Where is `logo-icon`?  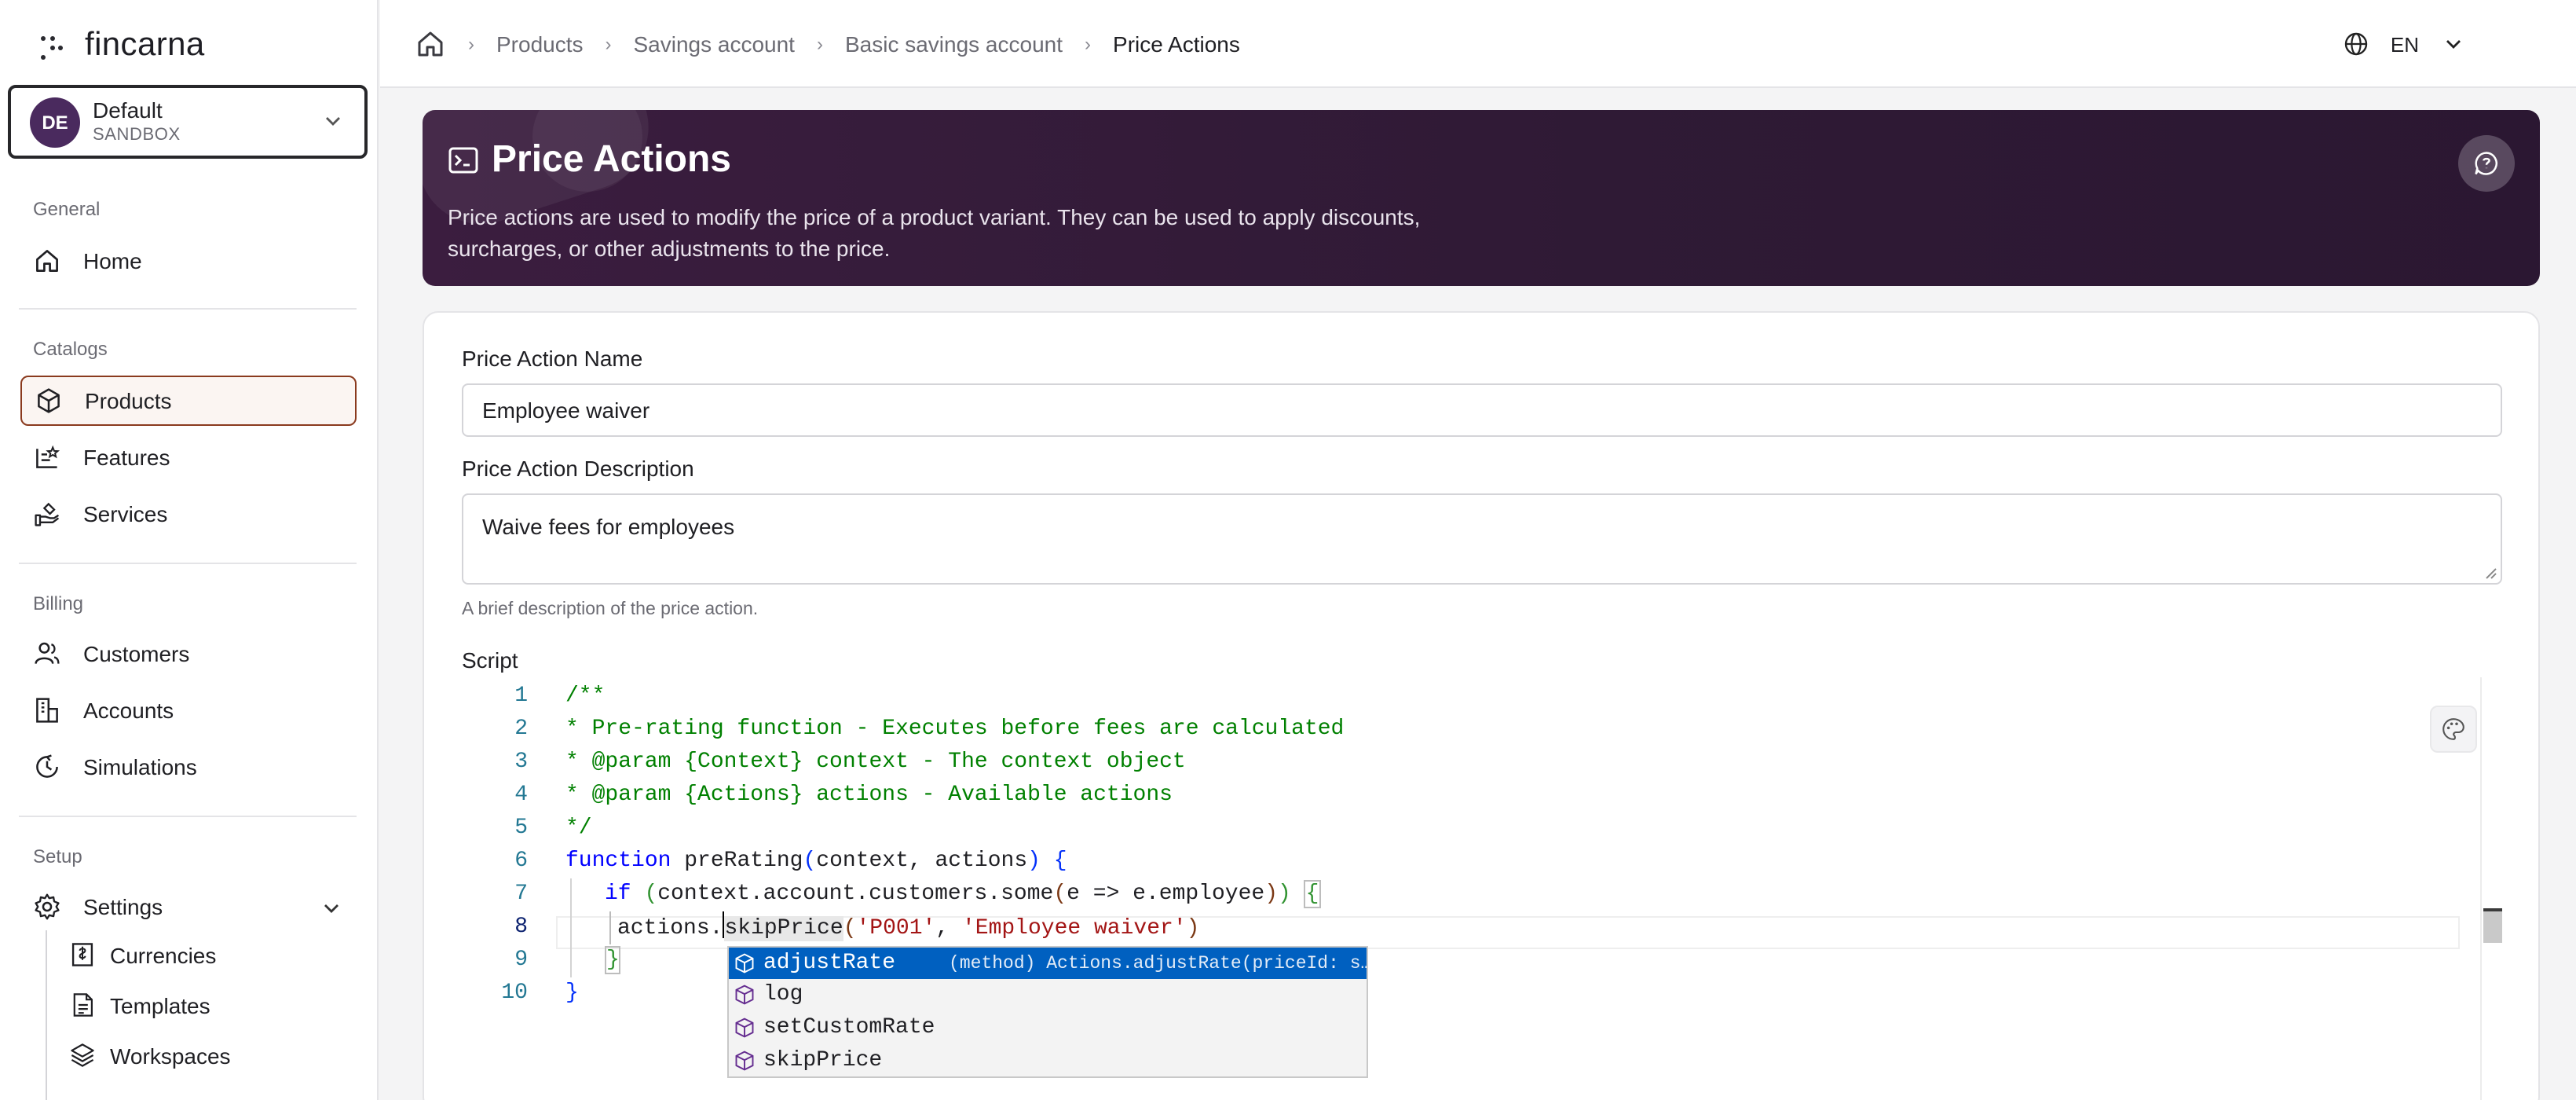 logo-icon is located at coordinates (53, 46).